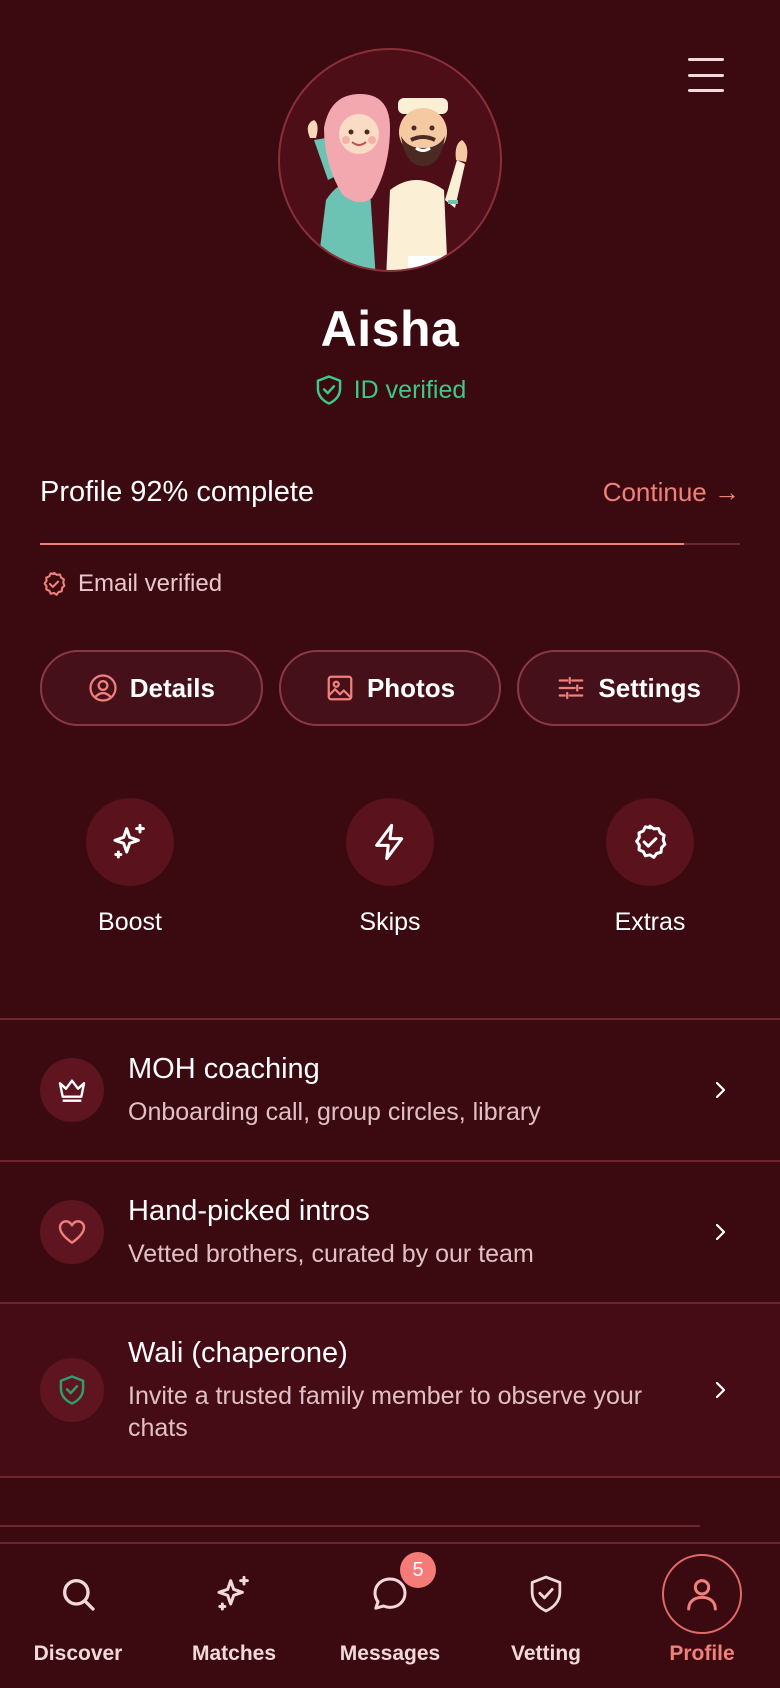 The height and width of the screenshot is (1688, 780). What do you see at coordinates (546, 1616) in the screenshot?
I see `nav-vetting: Vetting` at bounding box center [546, 1616].